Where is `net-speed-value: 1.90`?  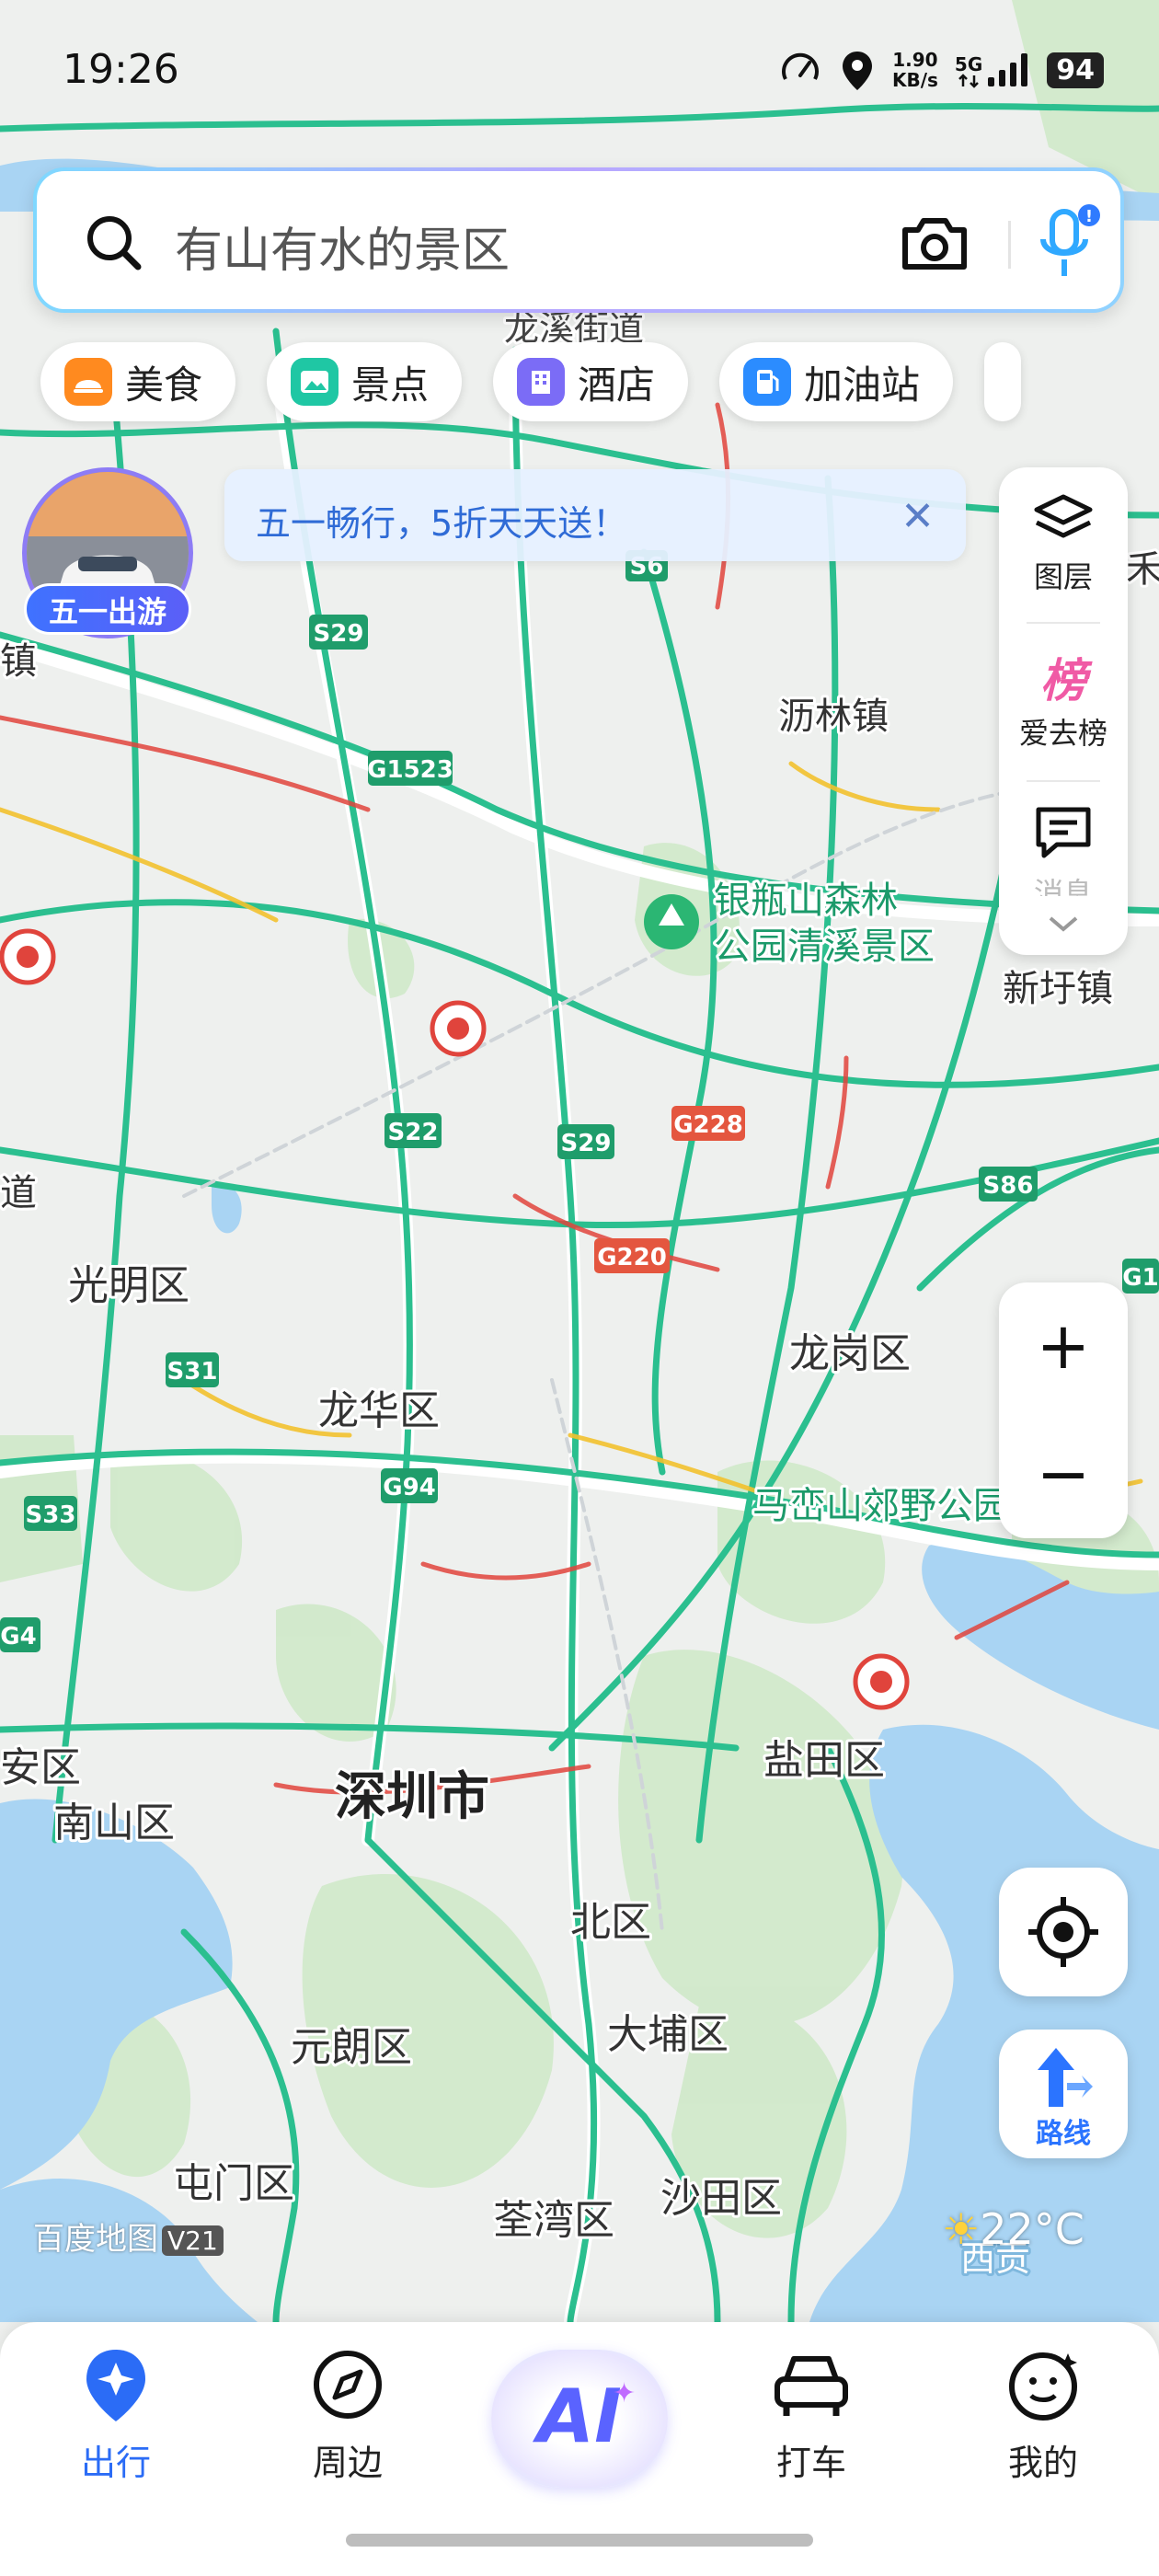
net-speed-value: 1.90 is located at coordinates (915, 60).